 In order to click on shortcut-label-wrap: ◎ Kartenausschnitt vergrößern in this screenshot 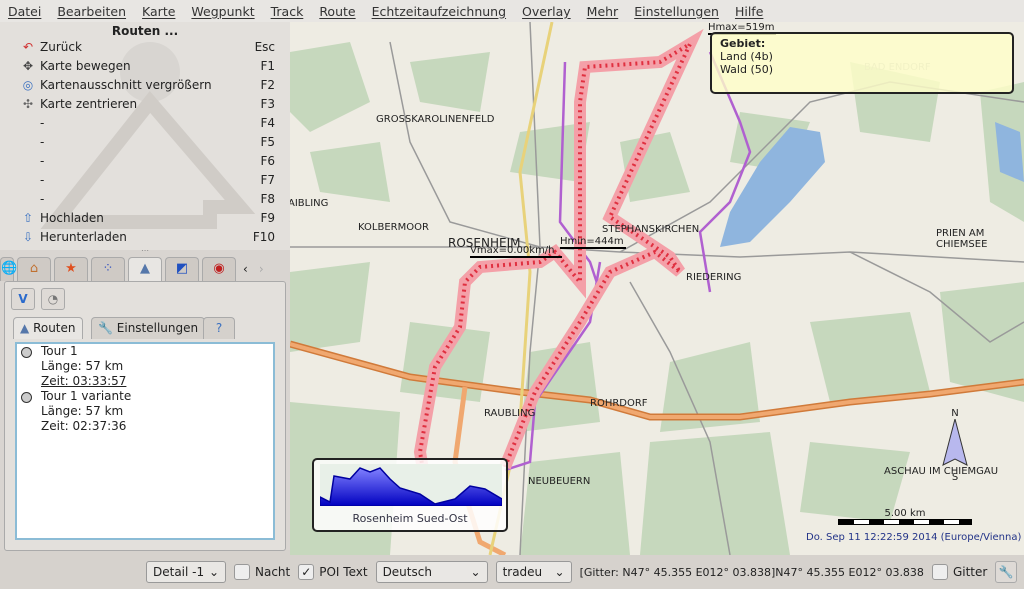, I will do `click(116, 85)`.